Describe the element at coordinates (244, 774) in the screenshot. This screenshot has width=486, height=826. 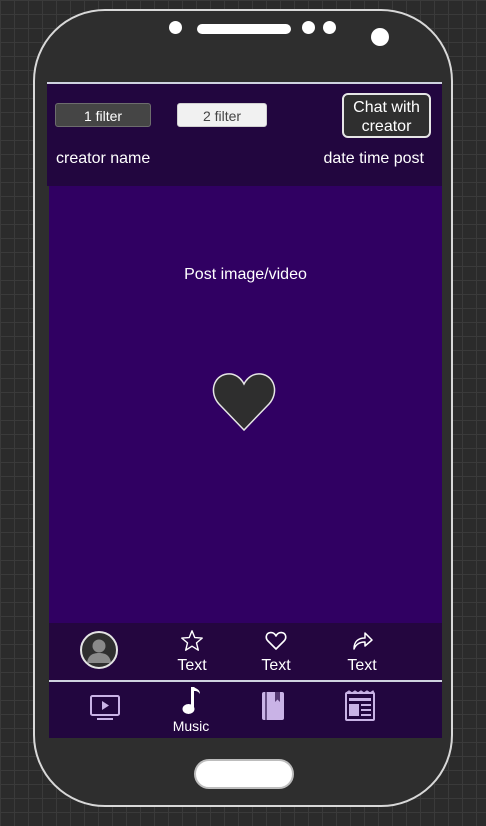
I see `home-button` at that location.